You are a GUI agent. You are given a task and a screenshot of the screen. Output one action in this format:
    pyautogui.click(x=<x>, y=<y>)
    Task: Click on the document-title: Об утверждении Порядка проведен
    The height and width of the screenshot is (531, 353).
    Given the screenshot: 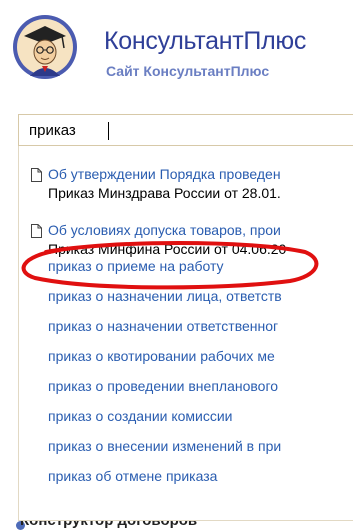 What is the action you would take?
    pyautogui.click(x=164, y=174)
    